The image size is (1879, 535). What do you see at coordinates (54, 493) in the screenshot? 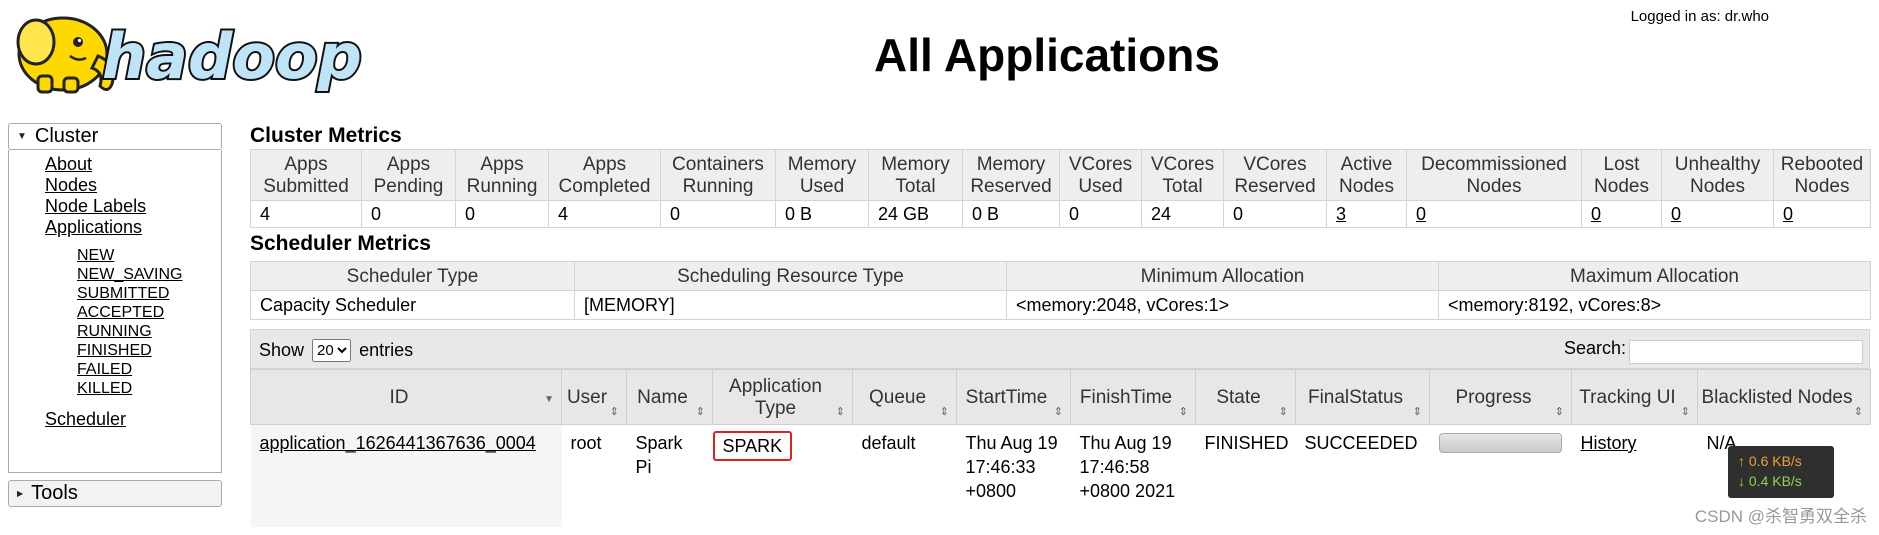
I see `tools-label: Tools` at bounding box center [54, 493].